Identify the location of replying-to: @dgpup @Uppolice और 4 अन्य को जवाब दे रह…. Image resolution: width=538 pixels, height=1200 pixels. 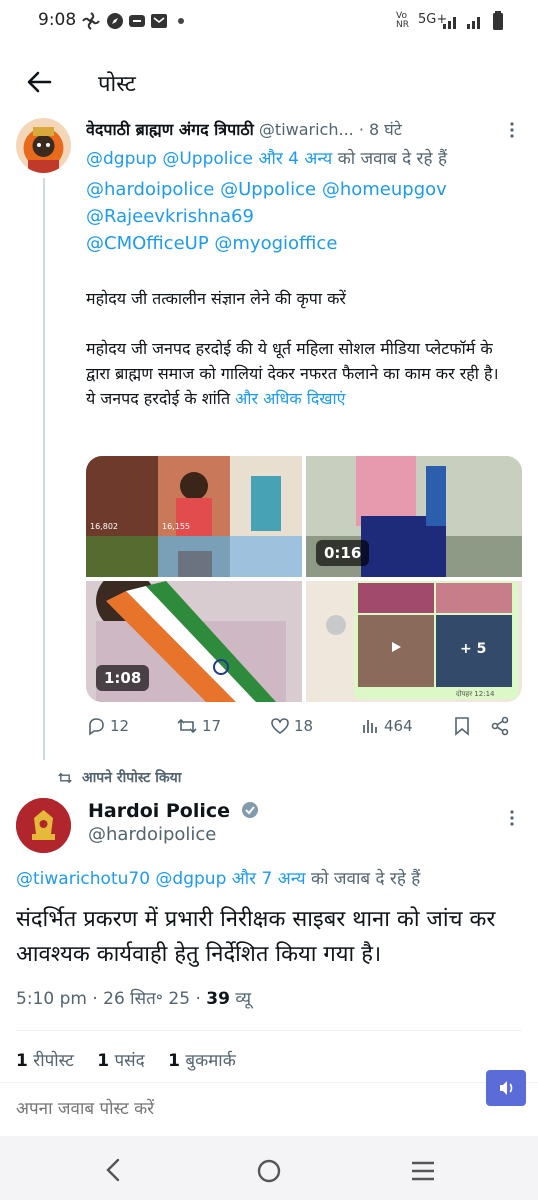
(266, 157).